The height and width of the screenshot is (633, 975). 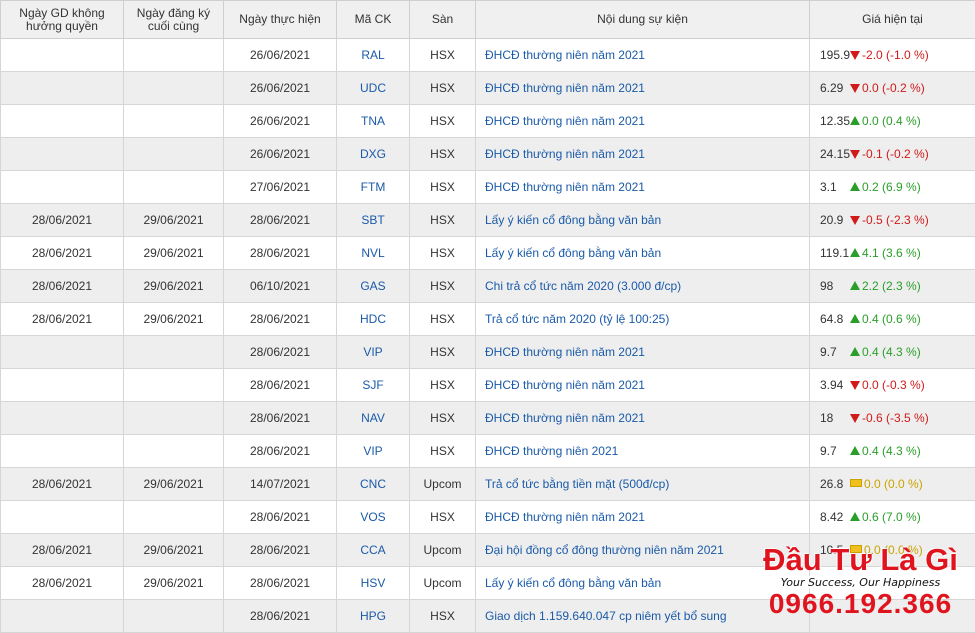 I want to click on price-value: 9.7, so click(x=835, y=352).